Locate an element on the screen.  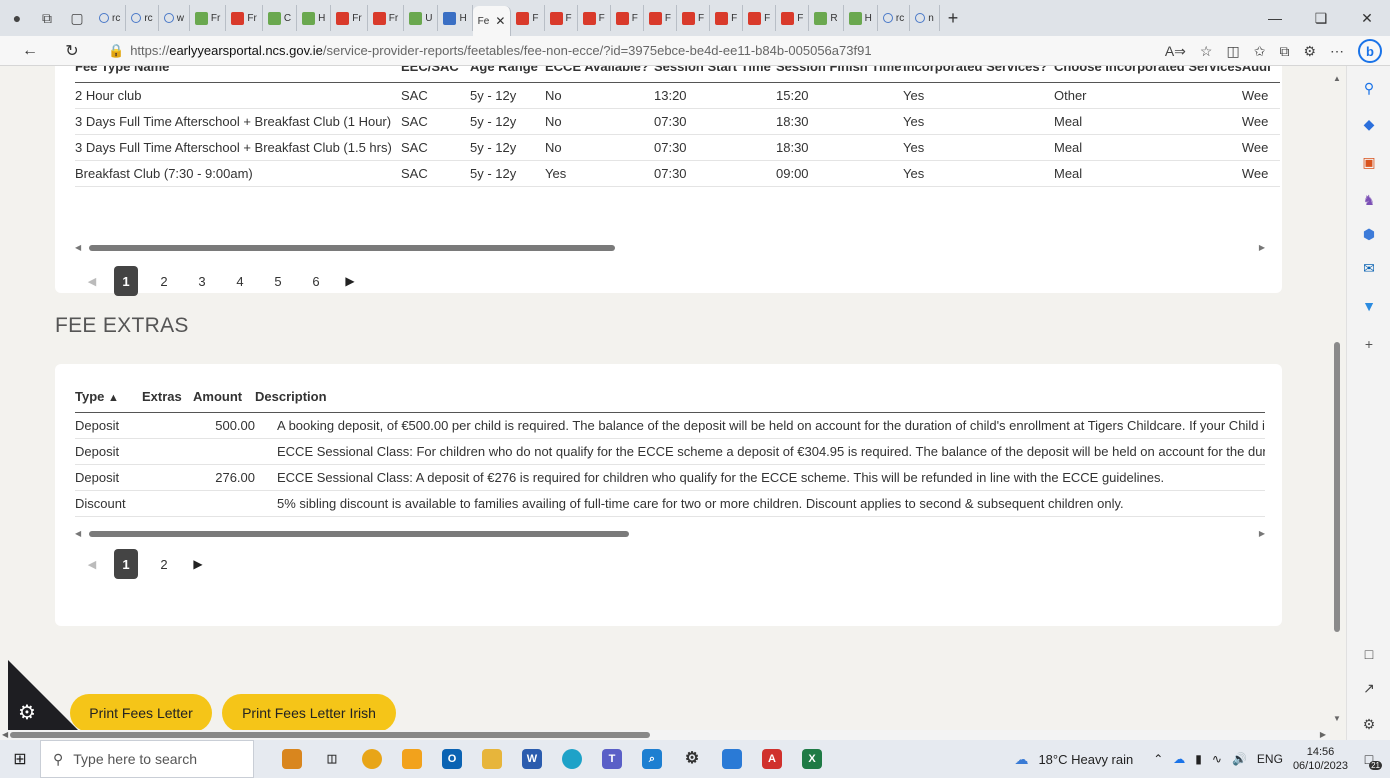
extensions-icon: ⚙ is located at coordinates (1309, 51).